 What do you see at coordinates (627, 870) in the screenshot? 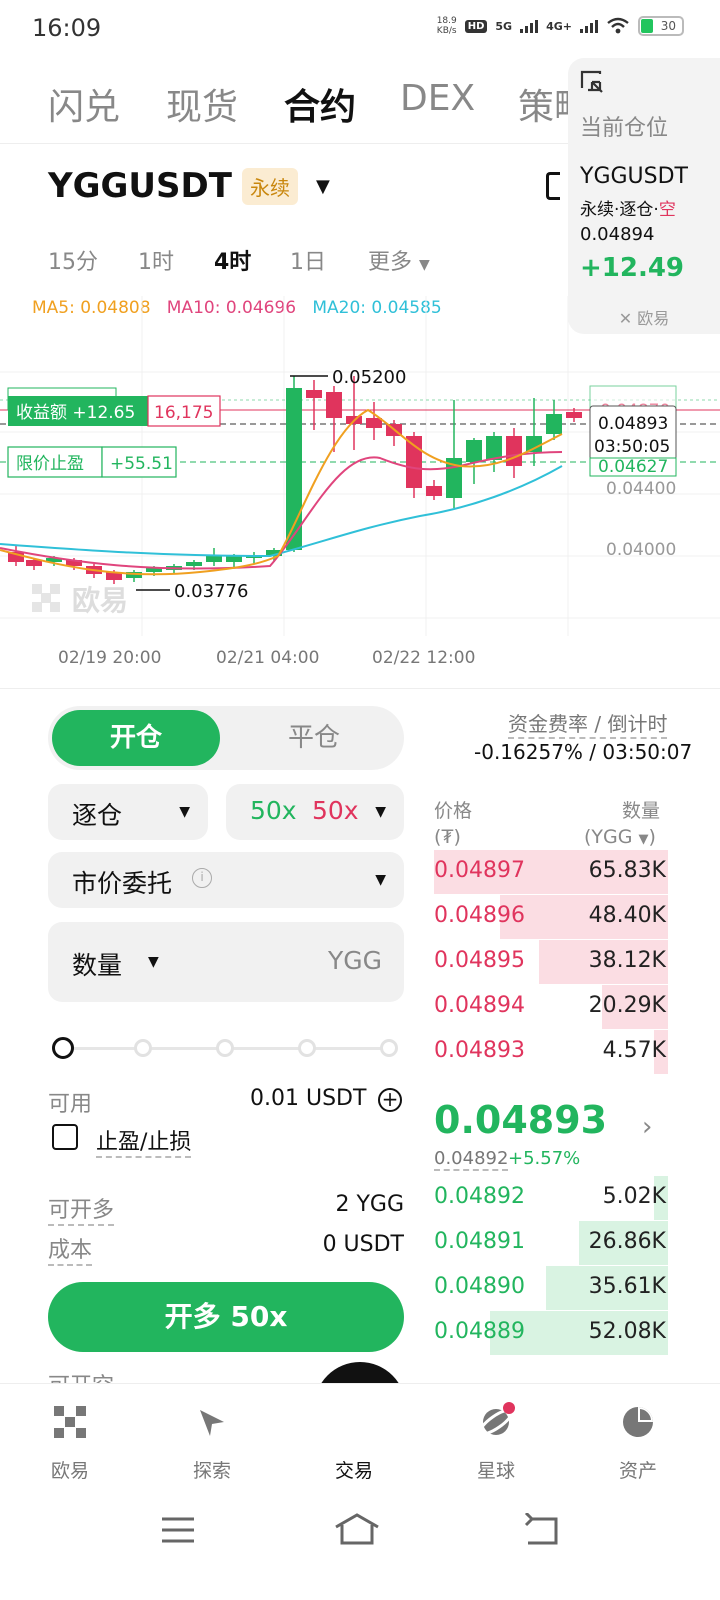
I see `ask-qty: 65.83K` at bounding box center [627, 870].